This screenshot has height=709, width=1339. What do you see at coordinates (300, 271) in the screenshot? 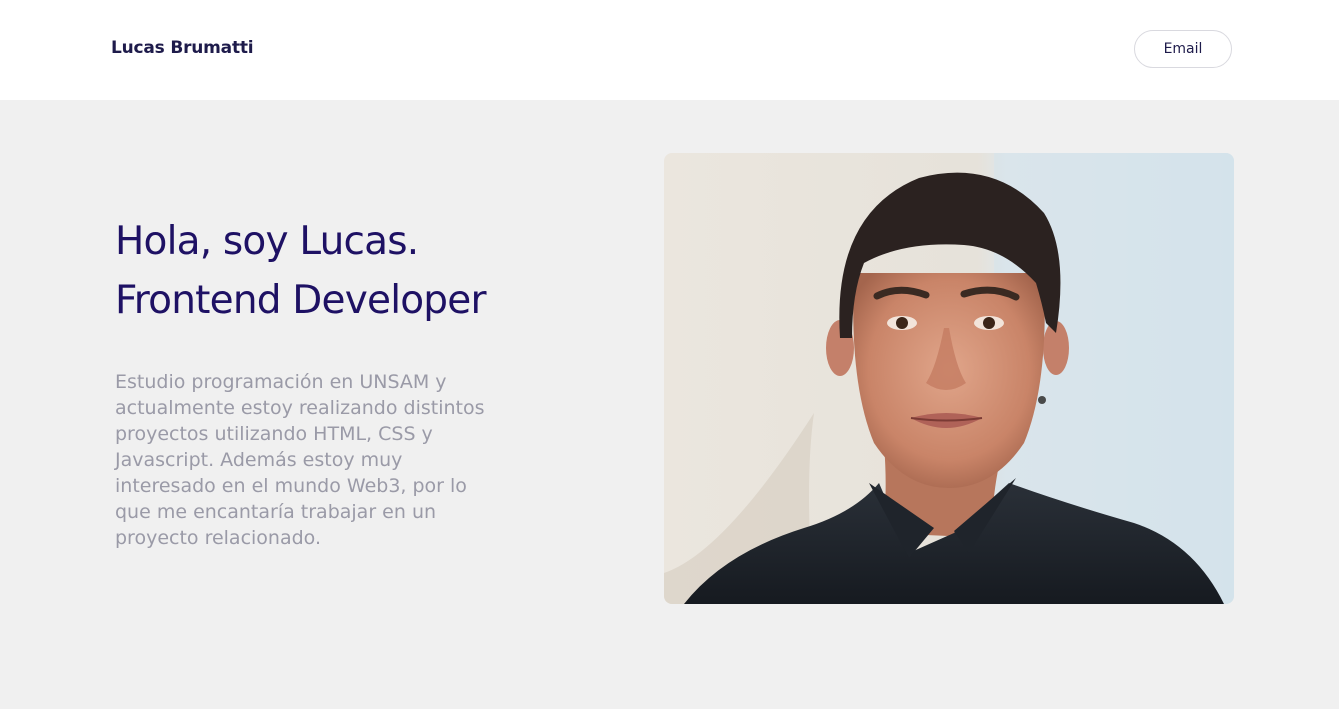
I see `hero-title: Hola, soy Lucas. Frontend Developer` at bounding box center [300, 271].